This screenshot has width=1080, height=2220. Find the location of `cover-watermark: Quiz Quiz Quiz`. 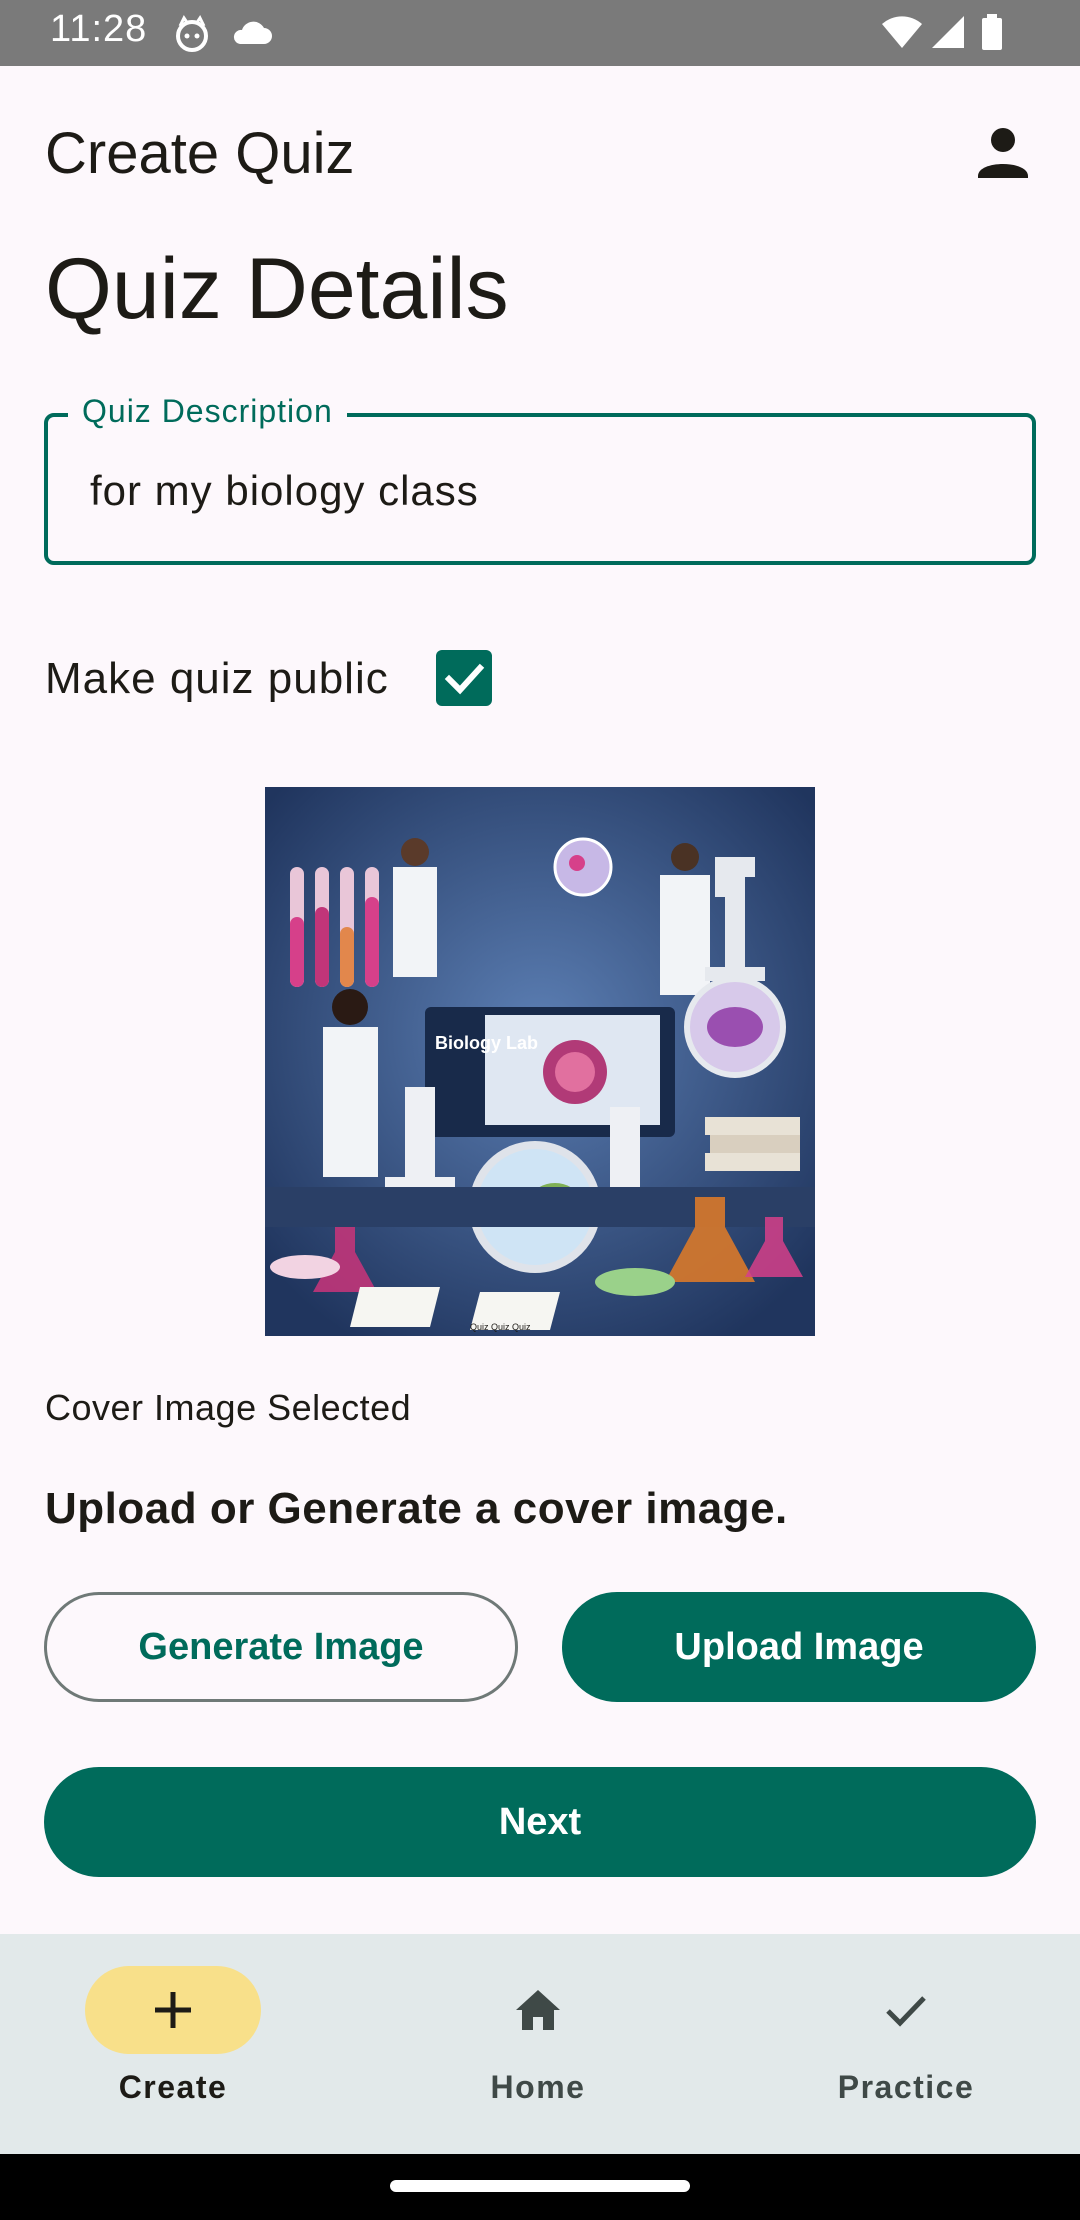

cover-watermark: Quiz Quiz Quiz is located at coordinates (500, 1327).